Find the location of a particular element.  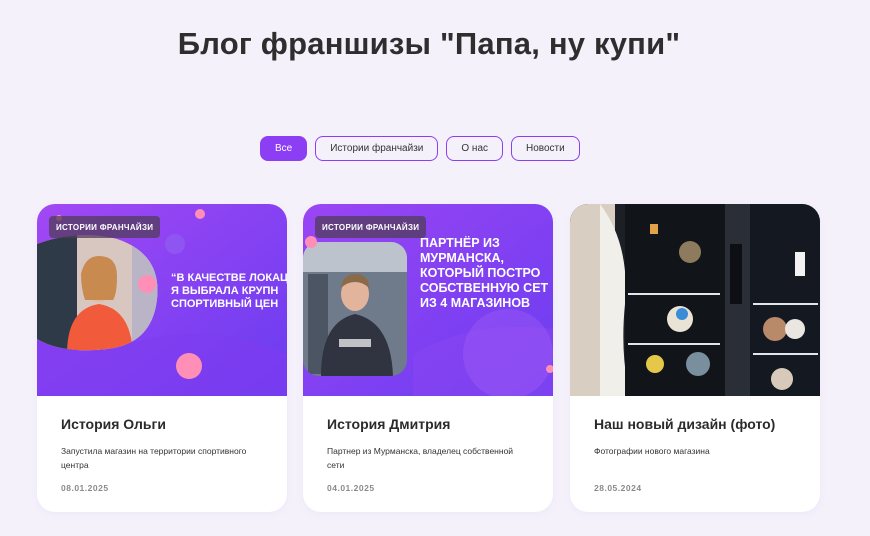

card-image is located at coordinates (695, 300).